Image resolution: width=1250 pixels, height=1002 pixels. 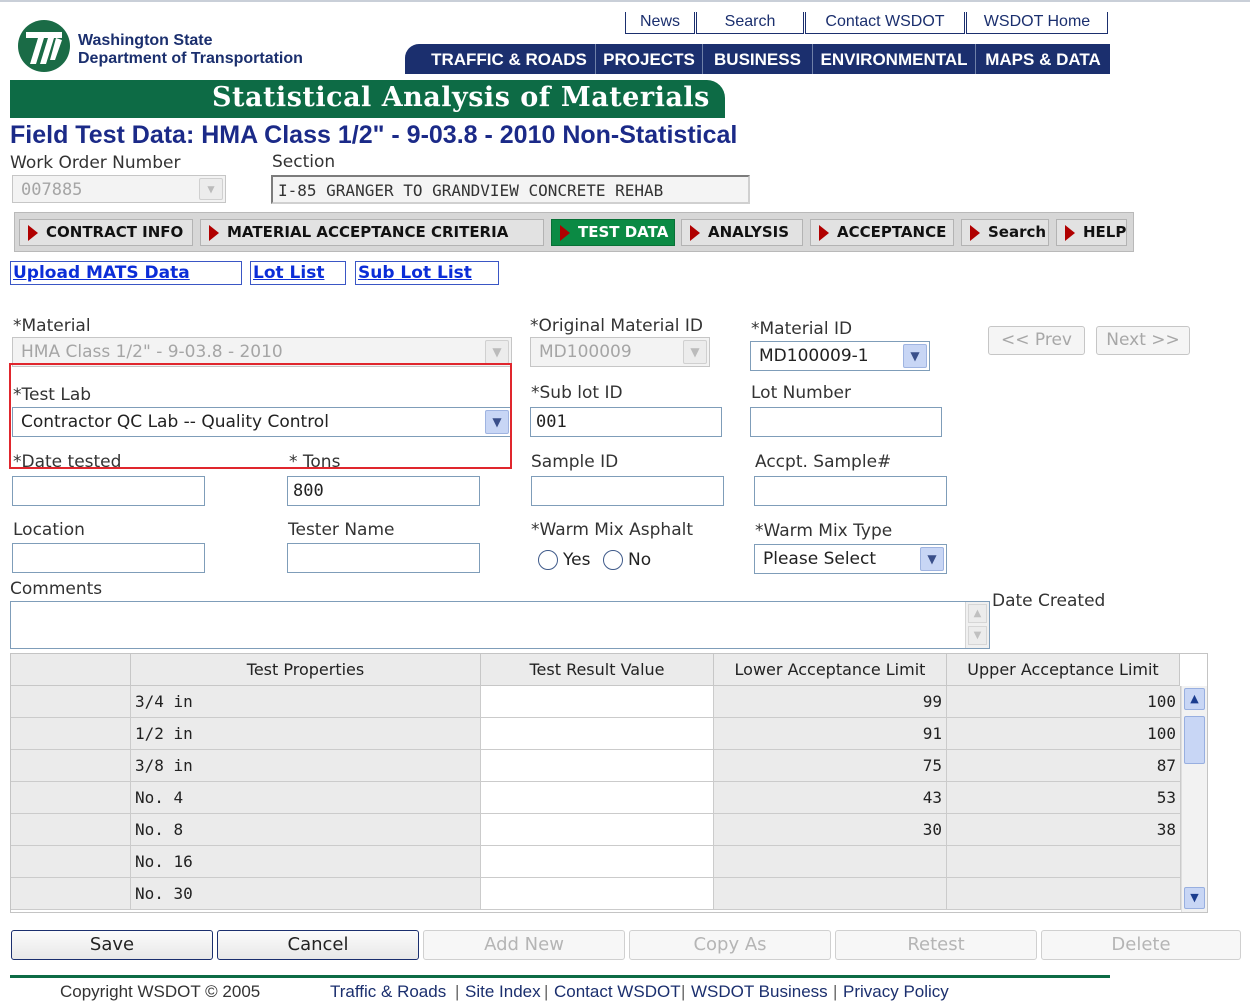 I want to click on nav-maps-data: MAPS & DATA, so click(x=1042, y=59).